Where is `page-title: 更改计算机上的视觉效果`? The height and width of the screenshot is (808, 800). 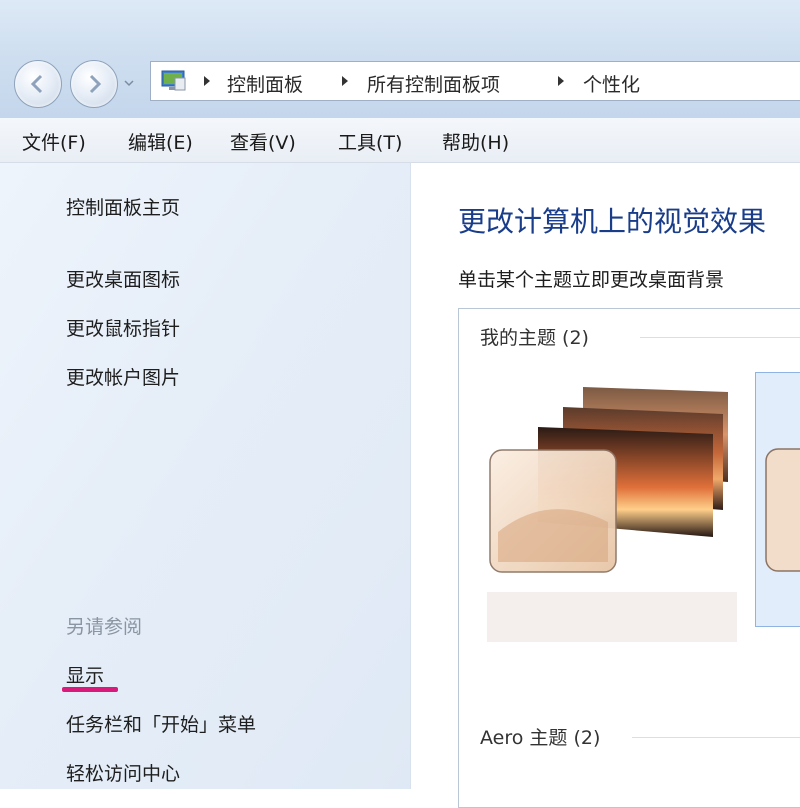 page-title: 更改计算机上的视觉效果 is located at coordinates (612, 221).